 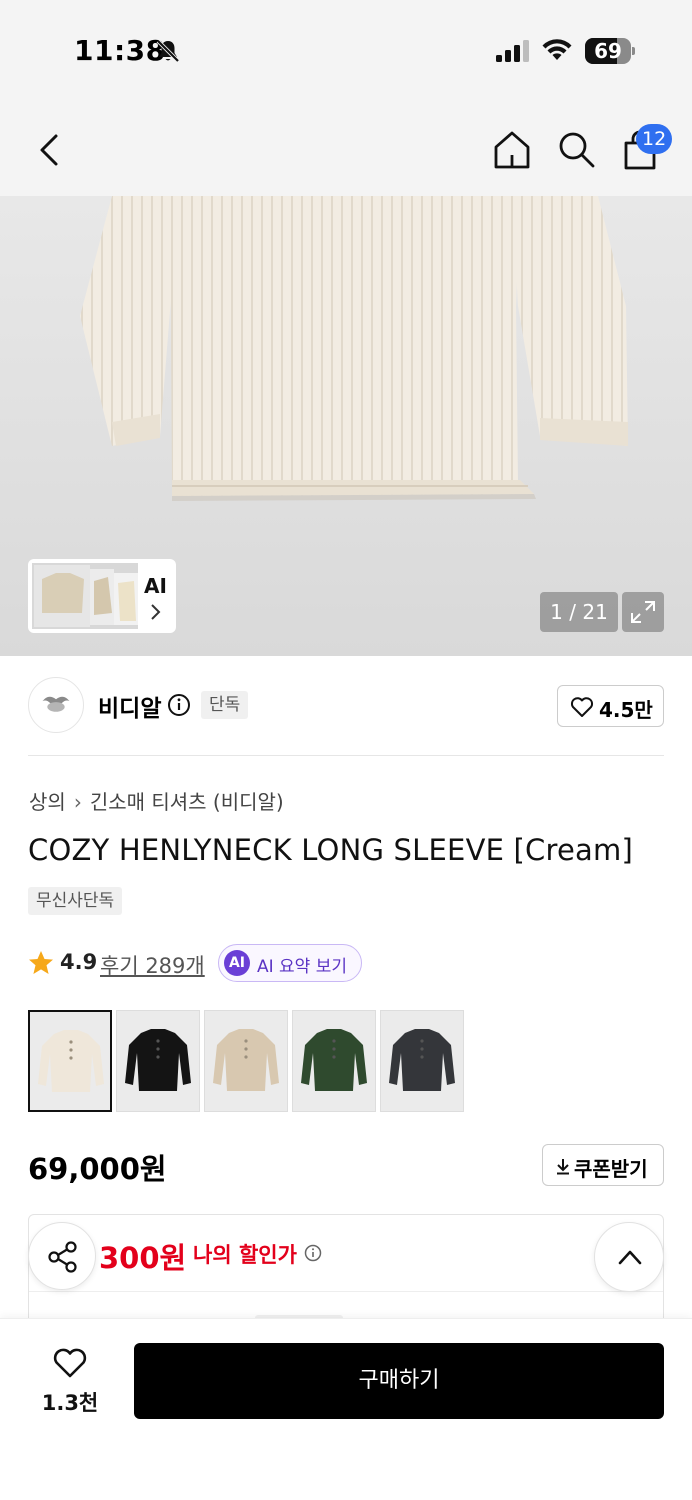 What do you see at coordinates (70, 1383) in the screenshot?
I see `wishlist-button: 1.3천` at bounding box center [70, 1383].